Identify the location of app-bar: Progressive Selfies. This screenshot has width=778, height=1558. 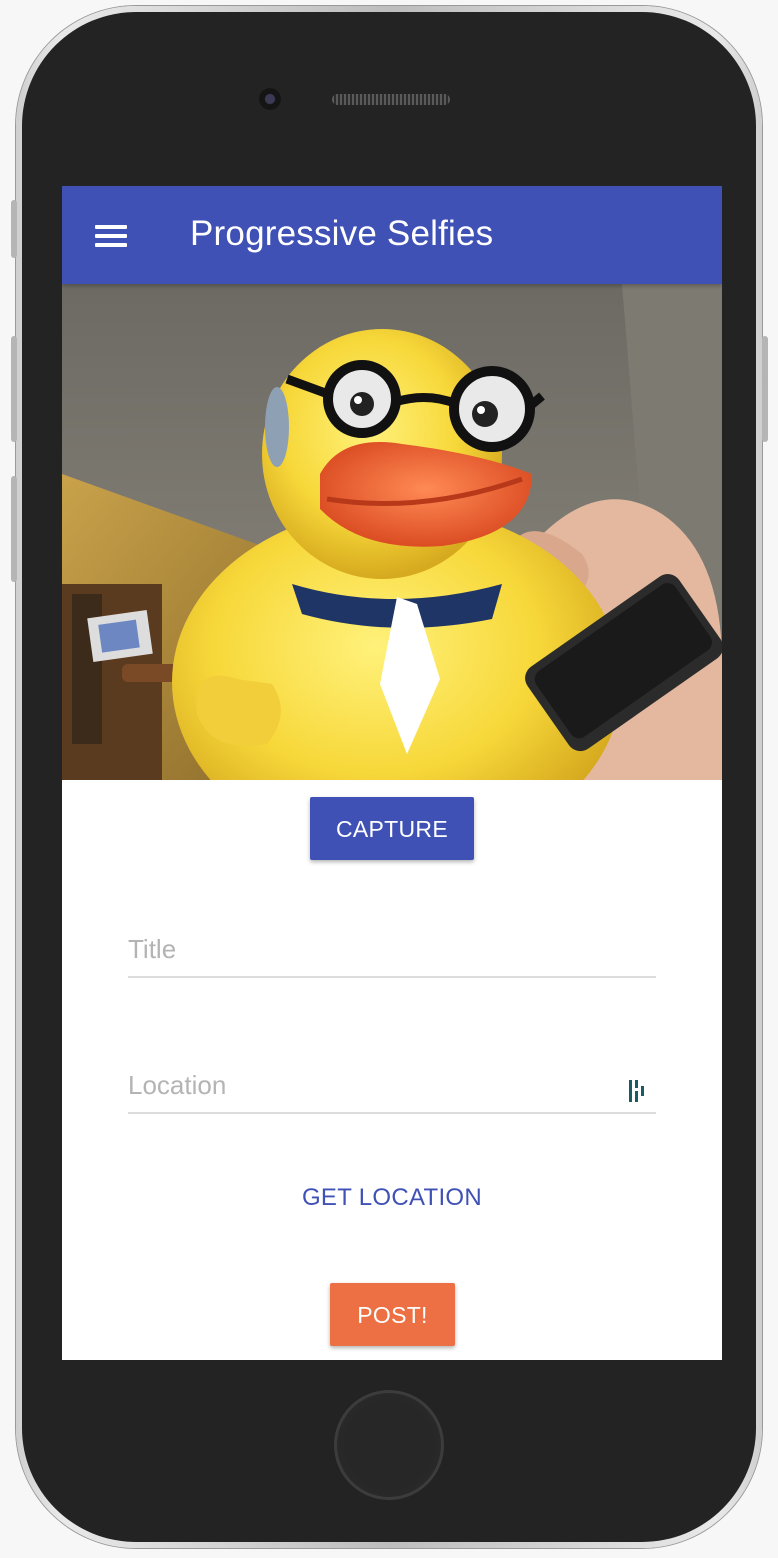
(392, 235).